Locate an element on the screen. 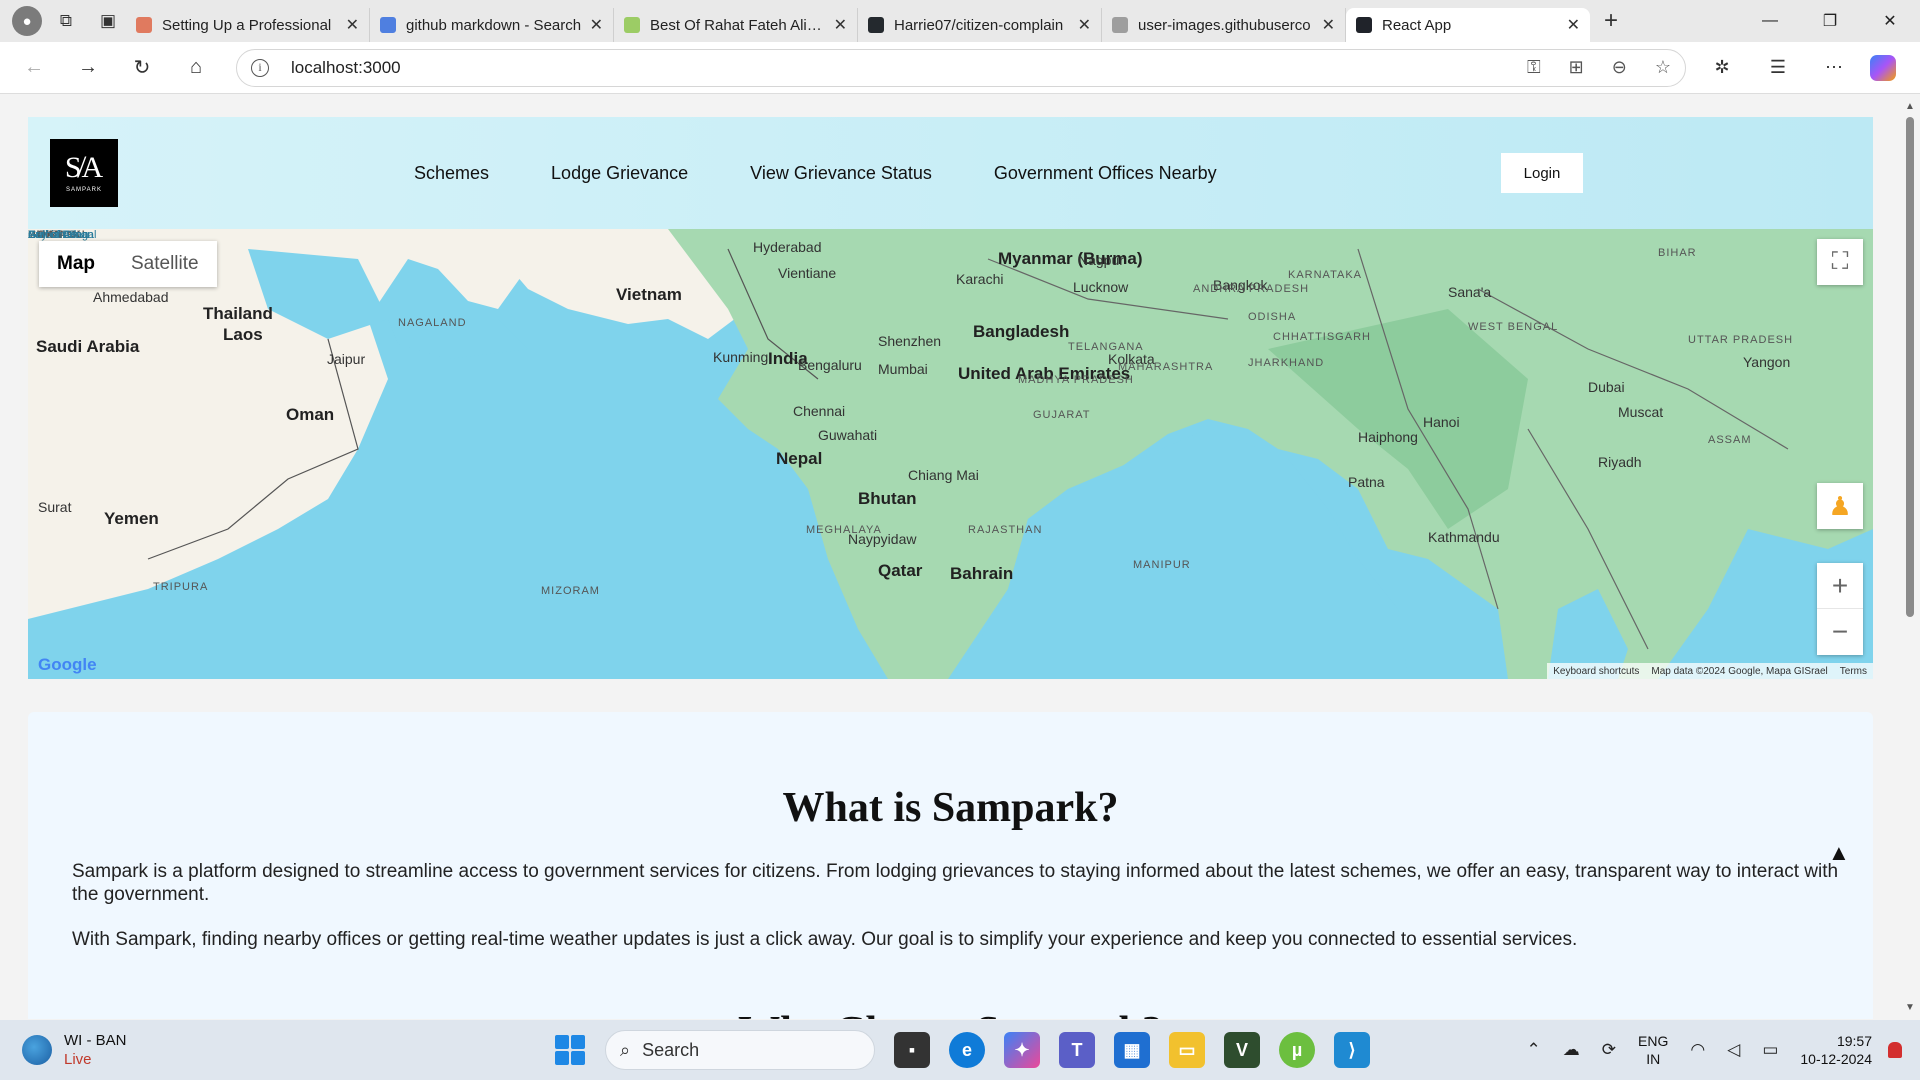 The width and height of the screenshot is (1920, 1080). map-place-label: Muscat is located at coordinates (1640, 412).